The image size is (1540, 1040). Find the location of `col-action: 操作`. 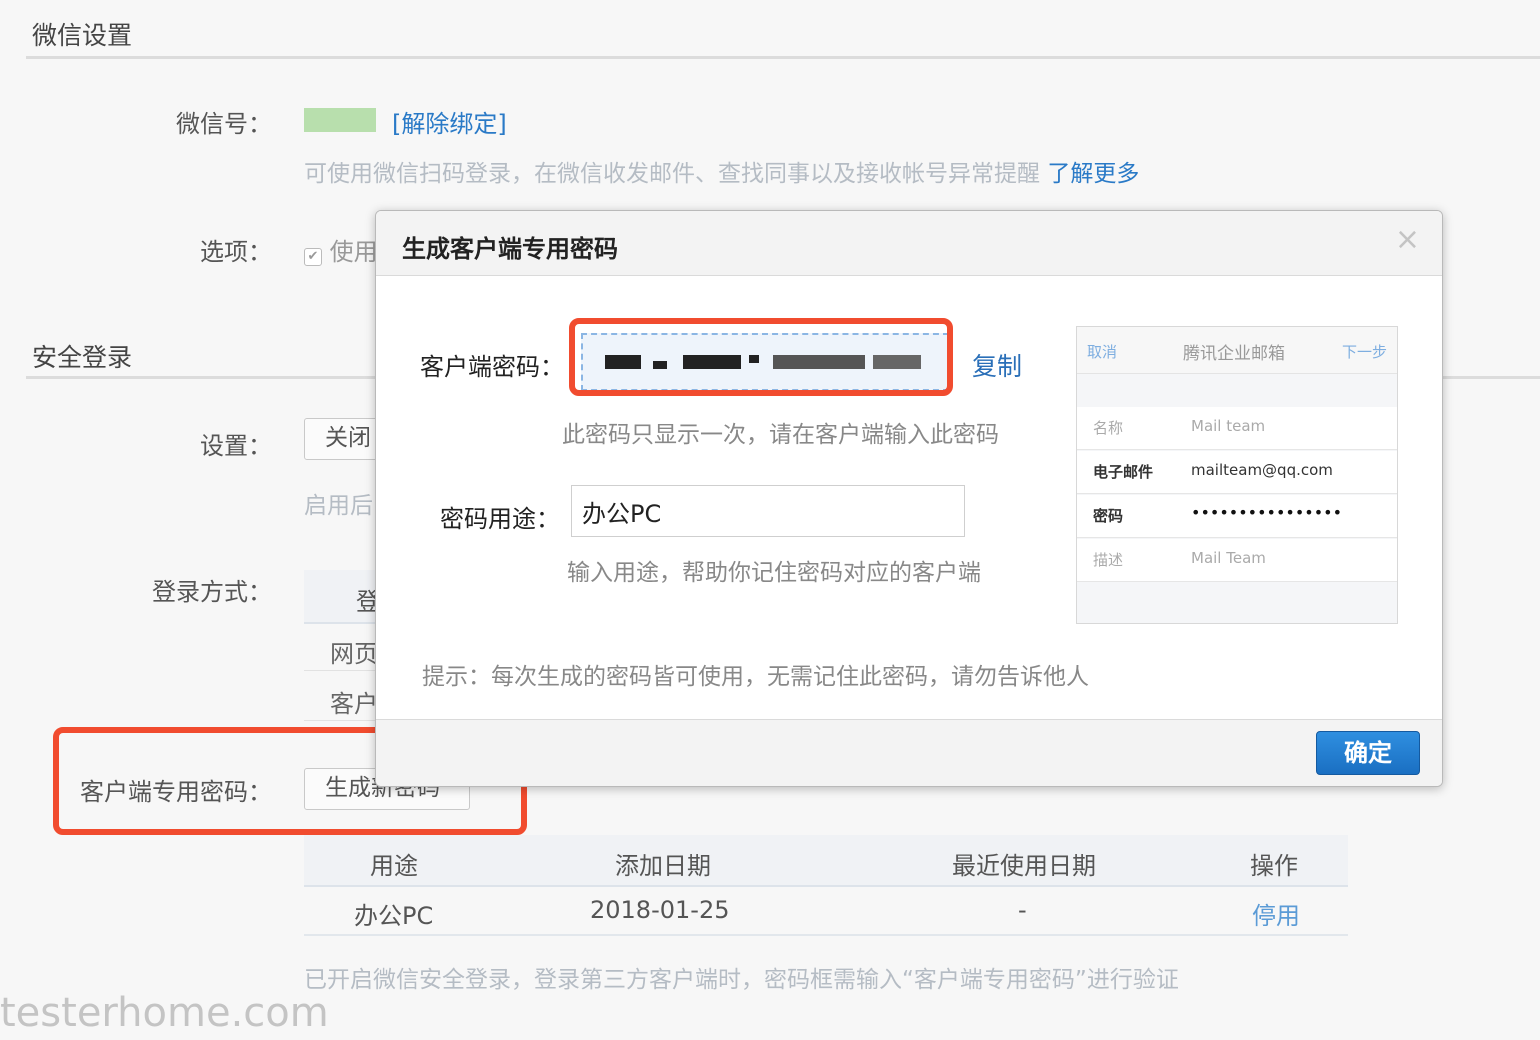

col-action: 操作 is located at coordinates (1274, 866).